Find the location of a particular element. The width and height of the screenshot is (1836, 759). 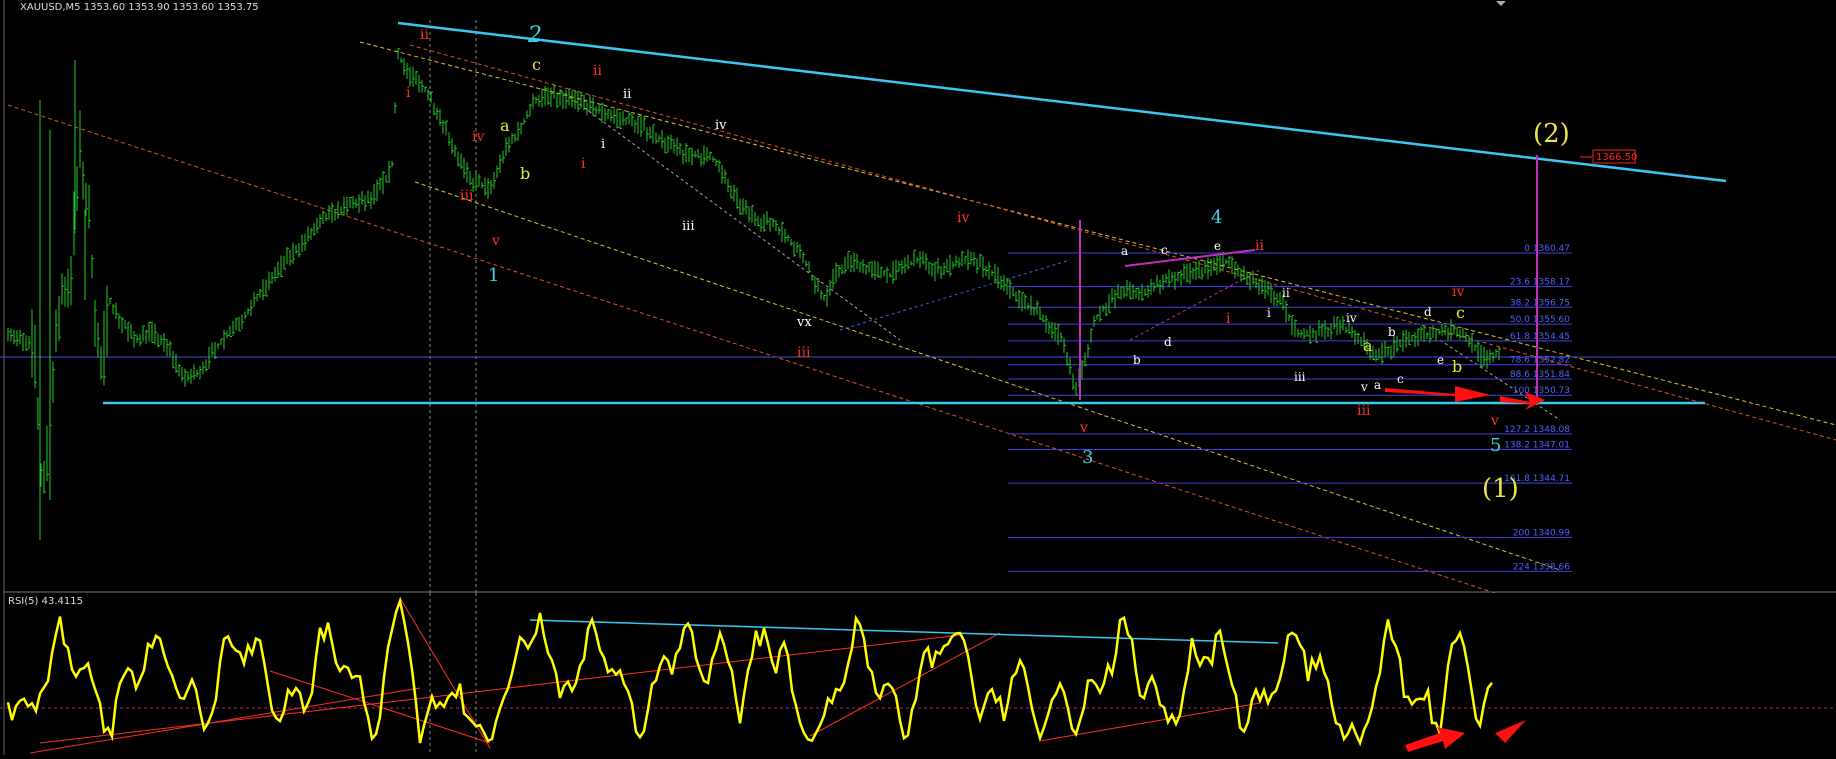

fib-level-label: 200 1340.99 is located at coordinates (1542, 533).